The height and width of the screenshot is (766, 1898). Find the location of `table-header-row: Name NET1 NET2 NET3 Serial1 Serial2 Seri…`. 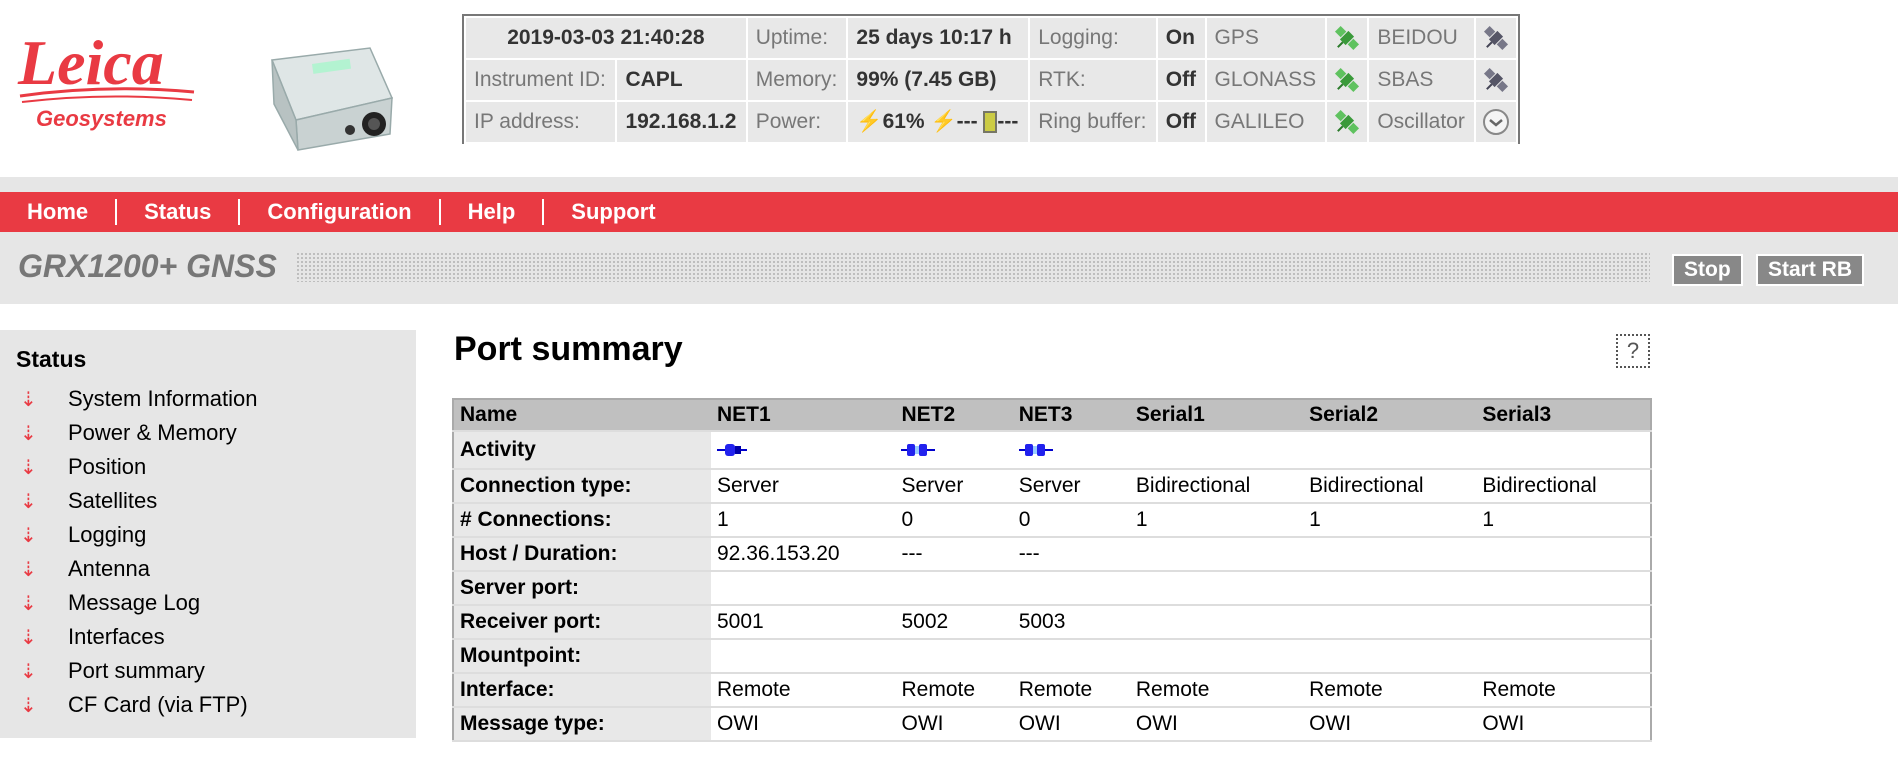

table-header-row: Name NET1 NET2 NET3 Serial1 Serial2 Seri… is located at coordinates (1052, 415).